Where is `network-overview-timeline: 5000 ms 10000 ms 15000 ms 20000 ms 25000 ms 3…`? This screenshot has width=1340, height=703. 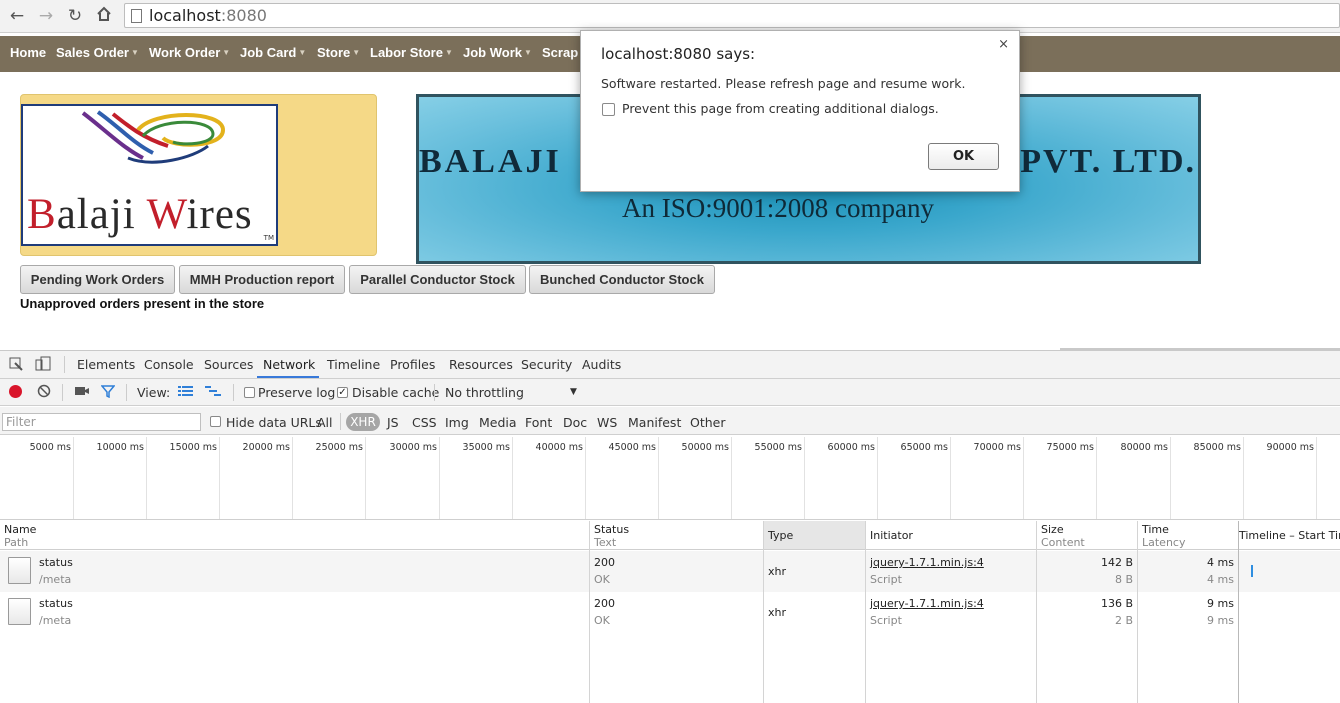 network-overview-timeline: 5000 ms 10000 ms 15000 ms 20000 ms 25000 ms 3… is located at coordinates (670, 478).